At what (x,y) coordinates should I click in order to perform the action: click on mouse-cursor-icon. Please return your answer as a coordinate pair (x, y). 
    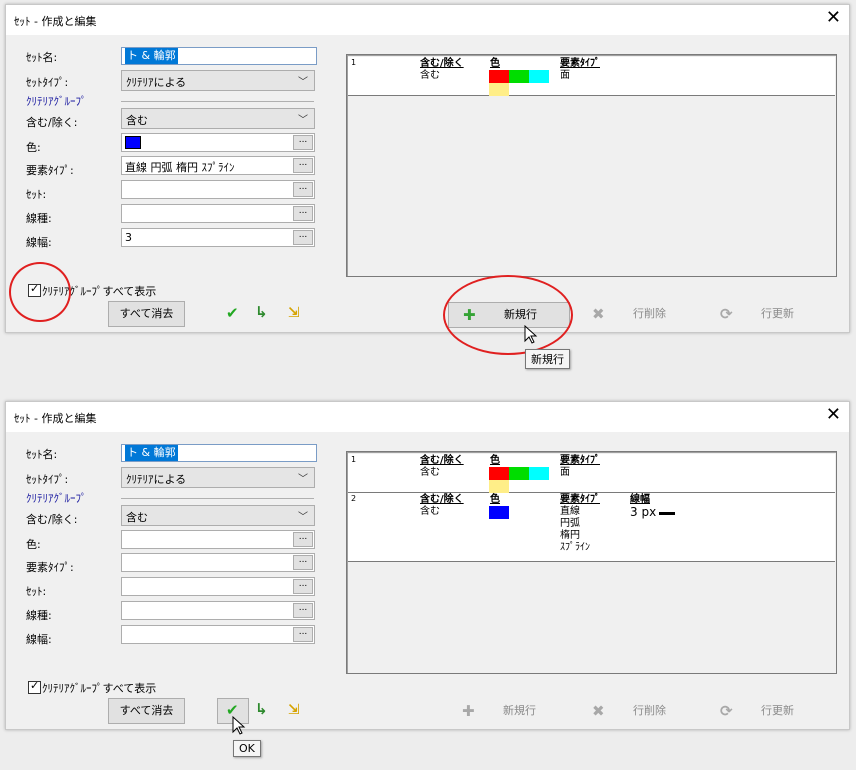
    Looking at the image, I should click on (239, 725).